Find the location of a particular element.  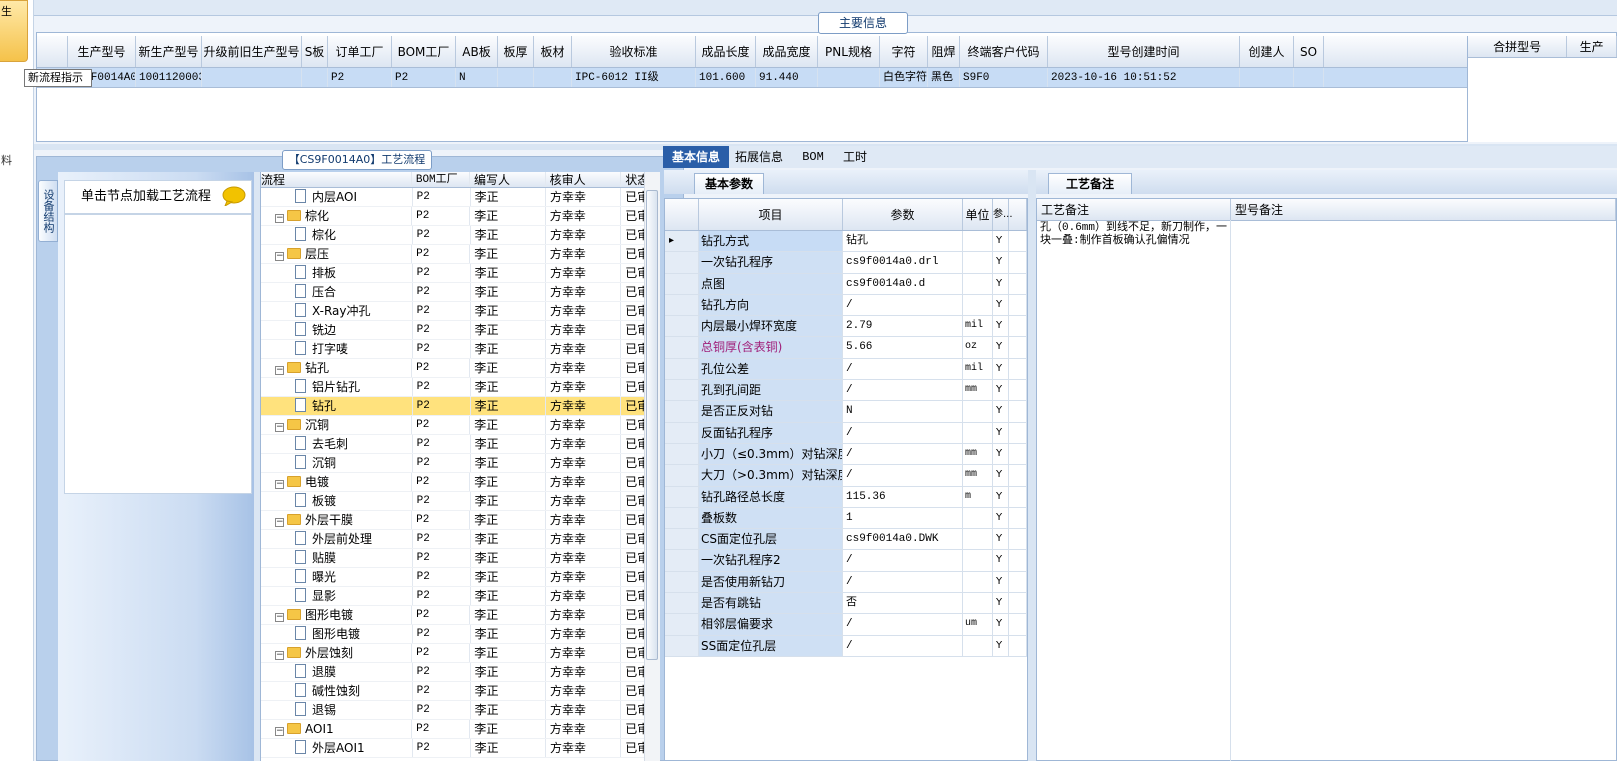

param-row: 是否正反对钻 N Y is located at coordinates (846, 412).